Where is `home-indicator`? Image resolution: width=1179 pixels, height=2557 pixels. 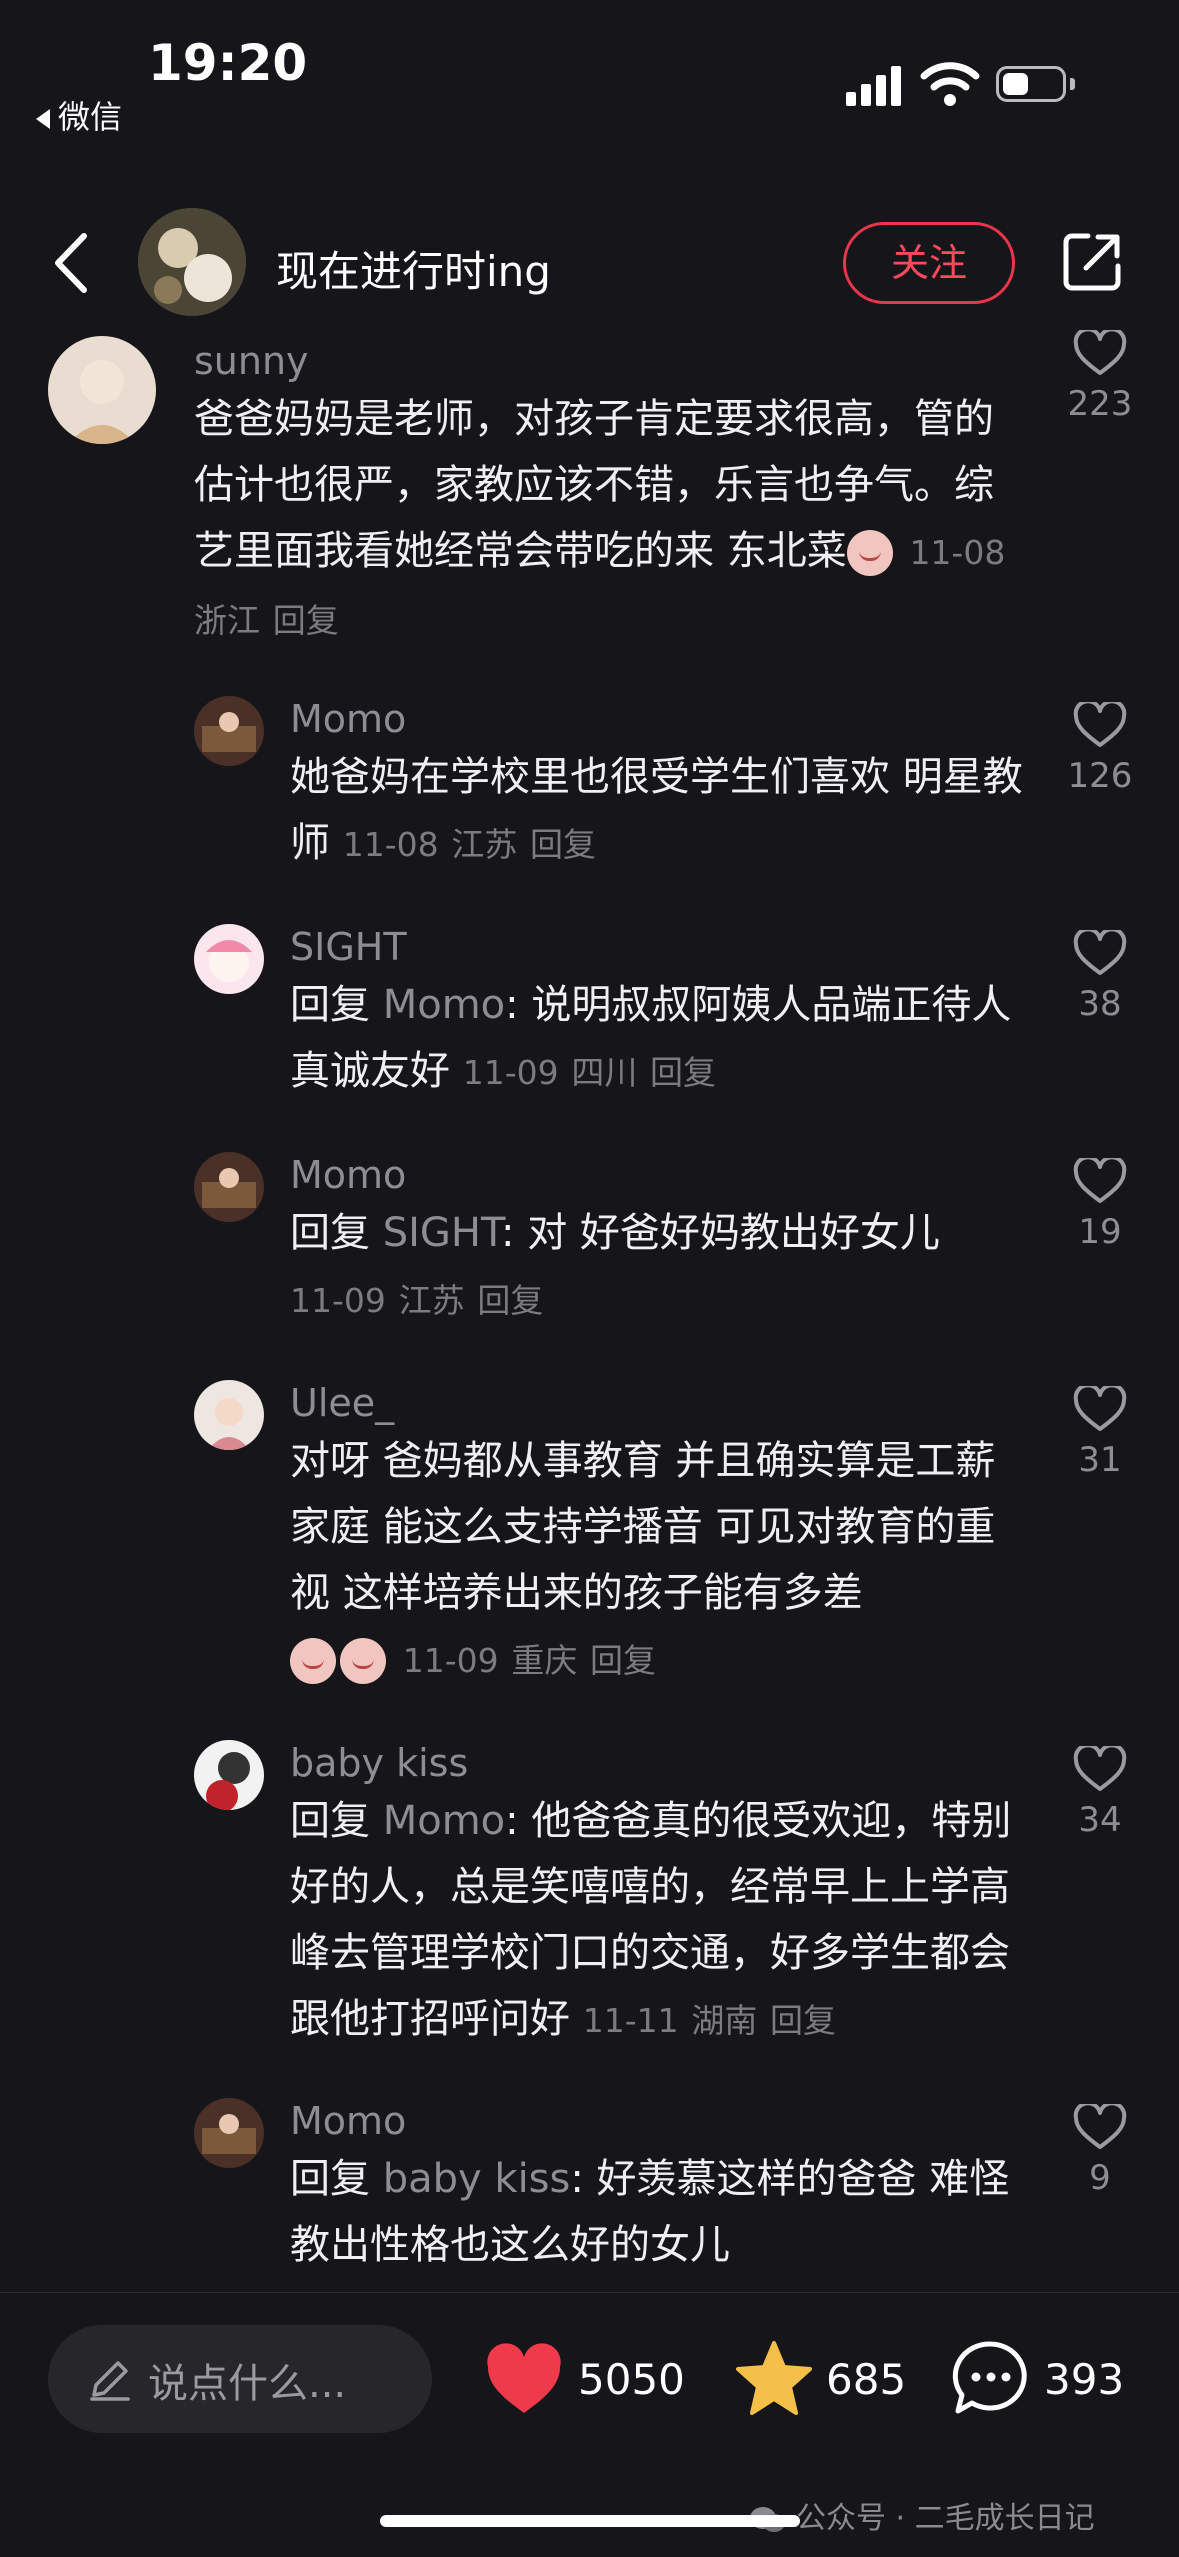
home-indicator is located at coordinates (590, 2521).